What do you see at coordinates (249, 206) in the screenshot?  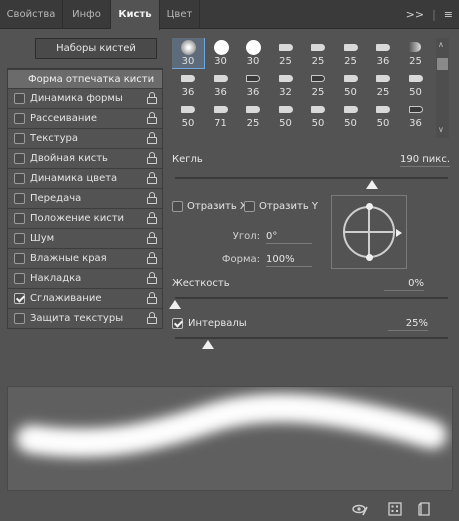 I see `flip-y-box` at bounding box center [249, 206].